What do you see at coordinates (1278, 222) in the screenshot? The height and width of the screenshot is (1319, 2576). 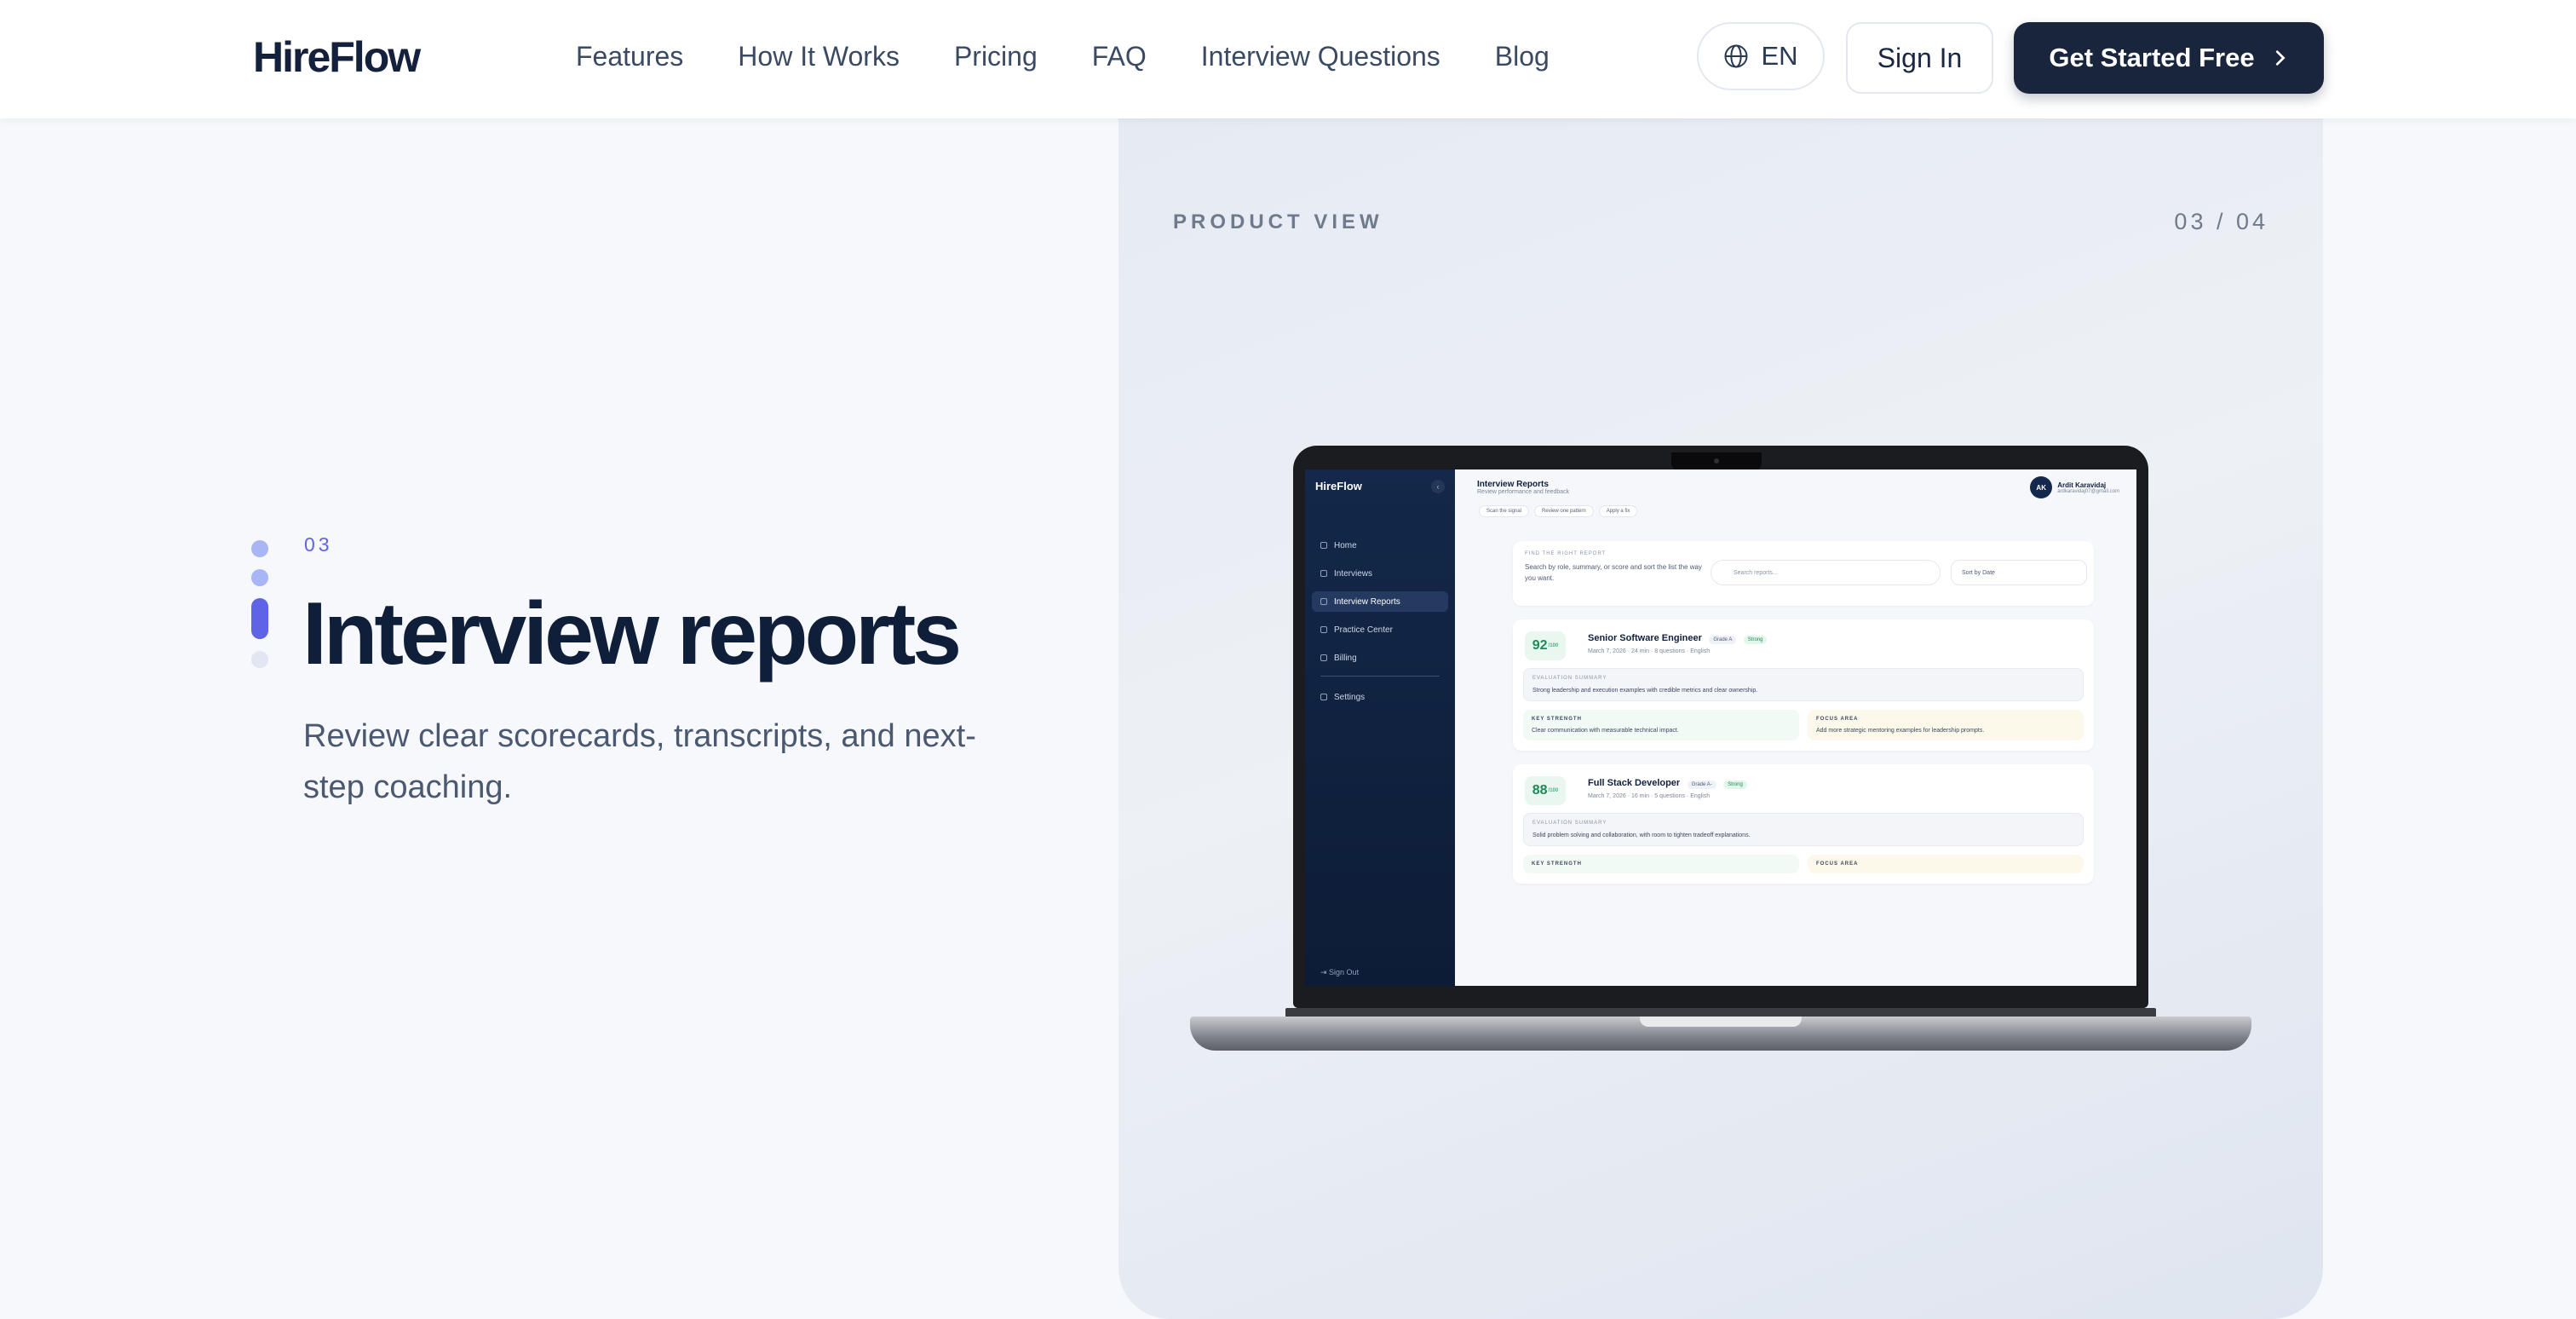 I see `panel-label: PRODUCT VIEW` at bounding box center [1278, 222].